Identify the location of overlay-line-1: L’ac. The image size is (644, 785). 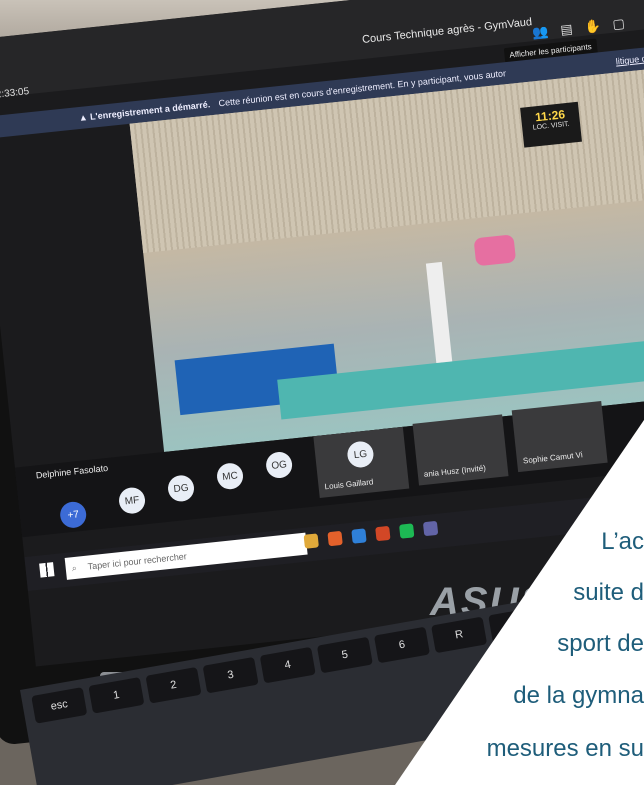
(622, 541).